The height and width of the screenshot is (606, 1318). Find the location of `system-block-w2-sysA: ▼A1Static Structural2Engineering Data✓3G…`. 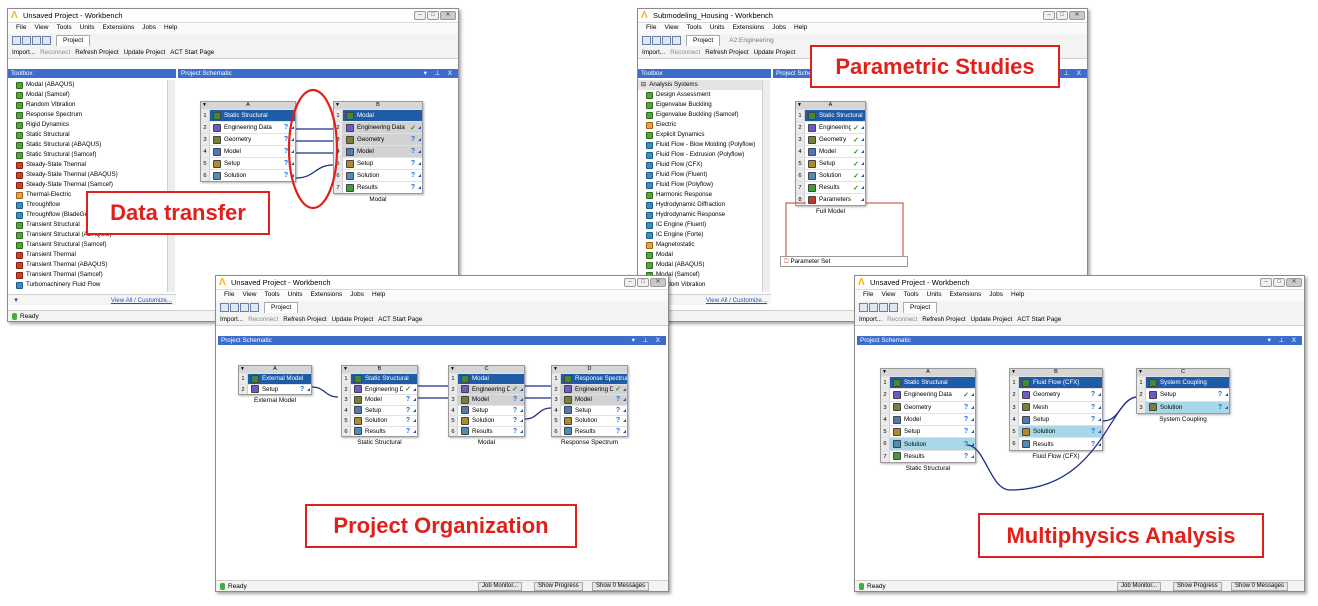

system-block-w2-sysA: ▼A1Static Structural2Engineering Data✓3G… is located at coordinates (830, 153).